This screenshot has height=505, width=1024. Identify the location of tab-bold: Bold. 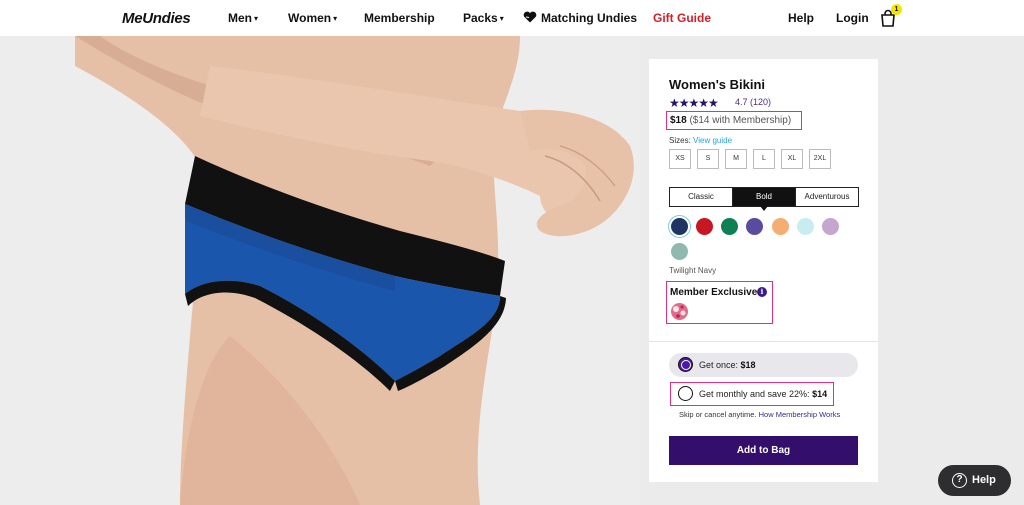
(764, 199).